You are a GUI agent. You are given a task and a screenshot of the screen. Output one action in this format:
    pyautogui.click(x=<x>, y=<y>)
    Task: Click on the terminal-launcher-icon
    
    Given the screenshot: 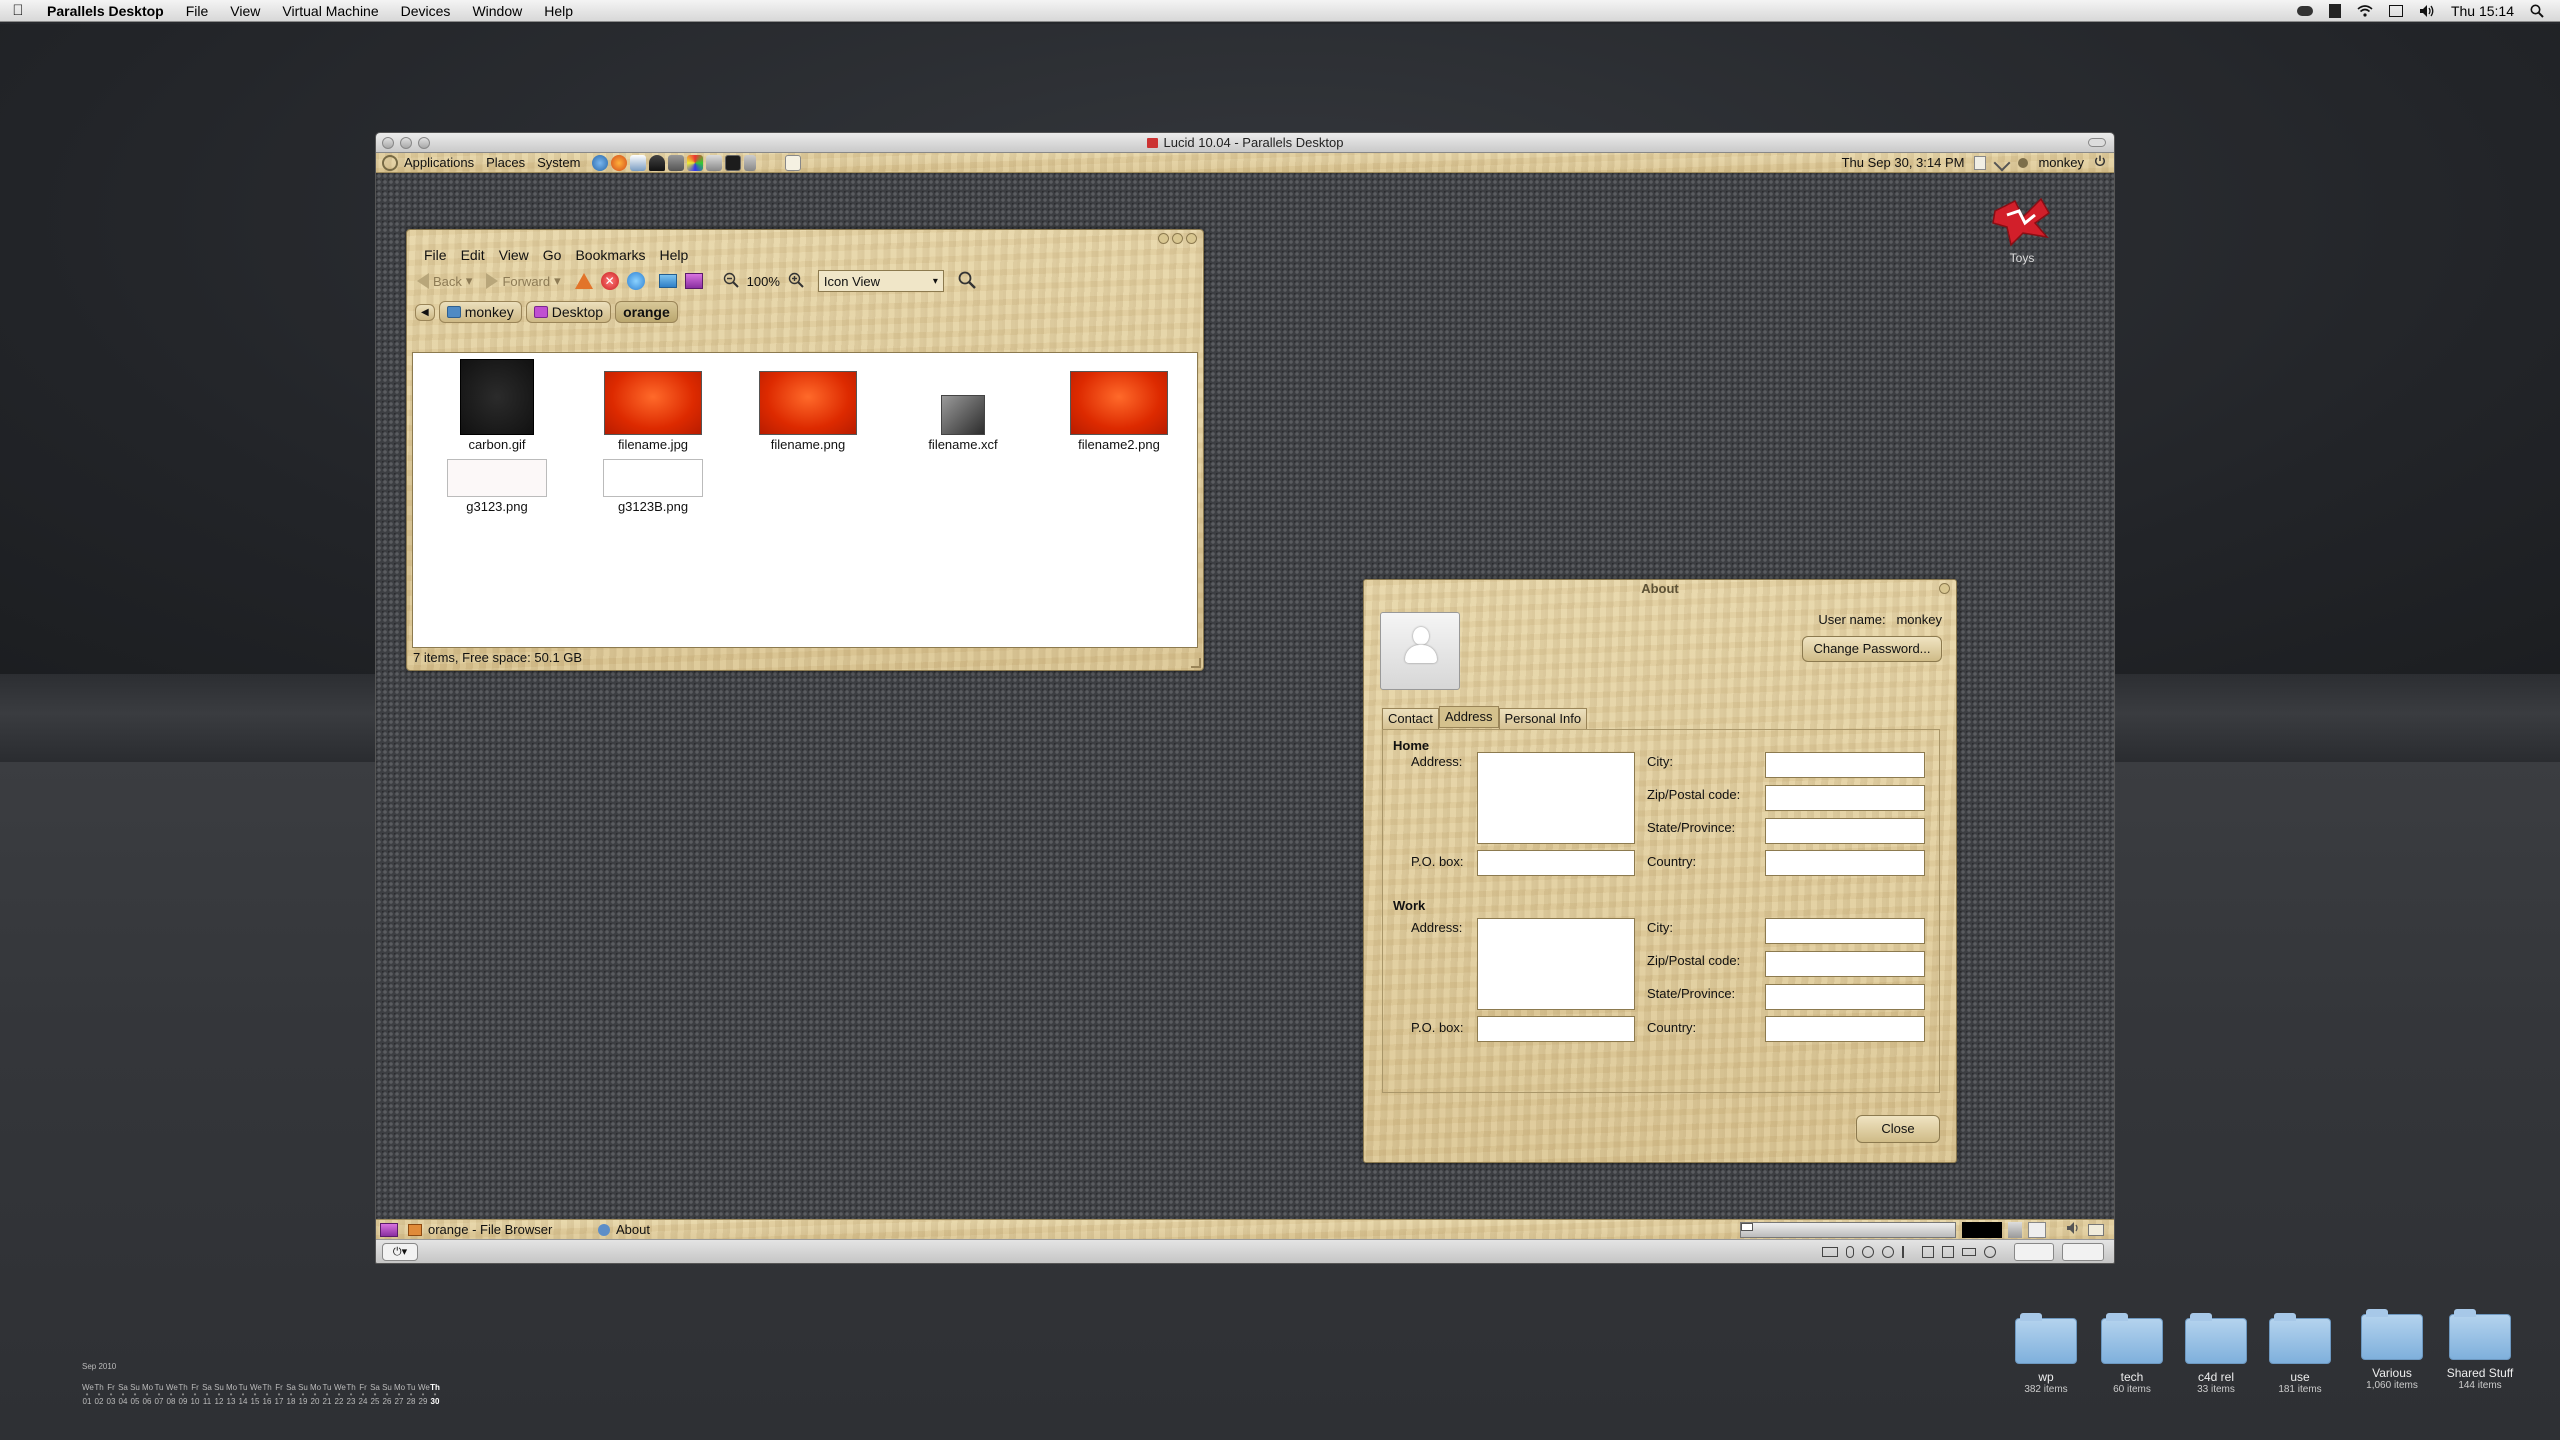 What is the action you would take?
    pyautogui.click(x=733, y=162)
    